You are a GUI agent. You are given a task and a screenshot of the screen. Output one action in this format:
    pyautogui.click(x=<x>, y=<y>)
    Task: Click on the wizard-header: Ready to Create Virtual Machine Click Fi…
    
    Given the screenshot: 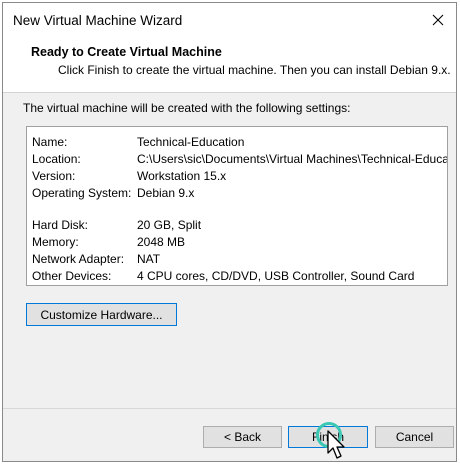 What is the action you would take?
    pyautogui.click(x=229, y=65)
    